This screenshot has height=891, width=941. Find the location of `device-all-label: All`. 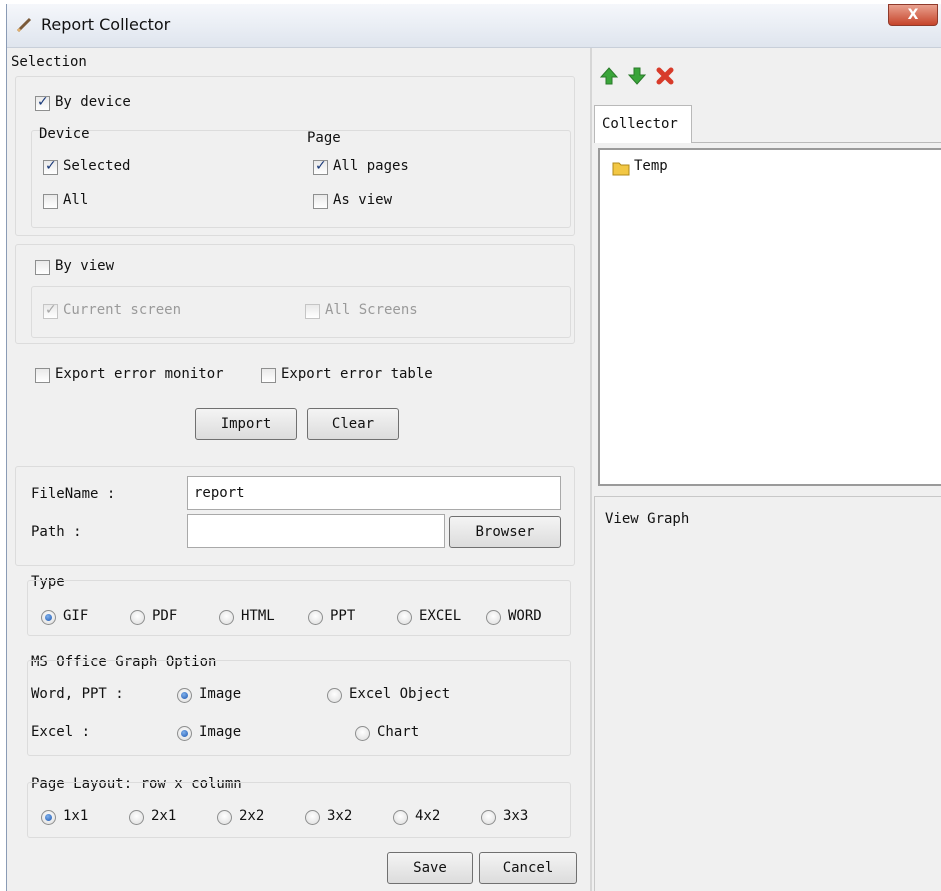

device-all-label: All is located at coordinates (76, 200).